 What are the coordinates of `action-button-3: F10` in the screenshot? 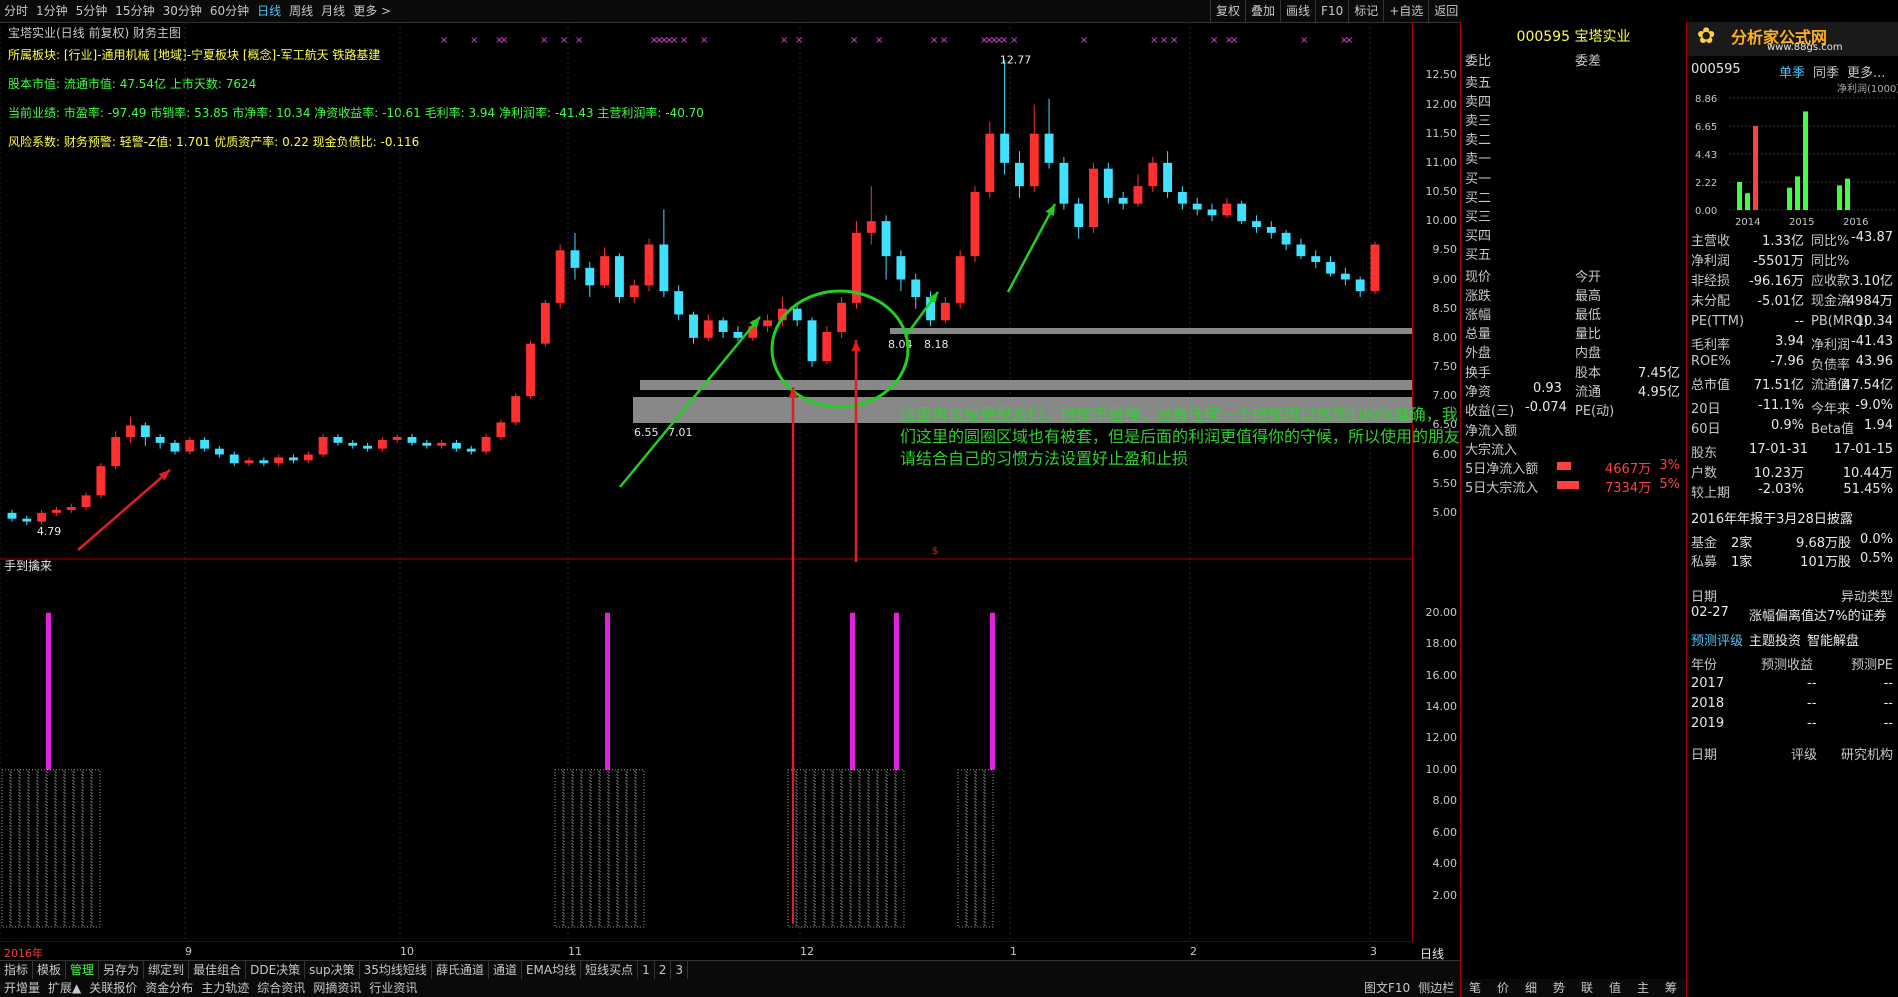 It's located at (1331, 11).